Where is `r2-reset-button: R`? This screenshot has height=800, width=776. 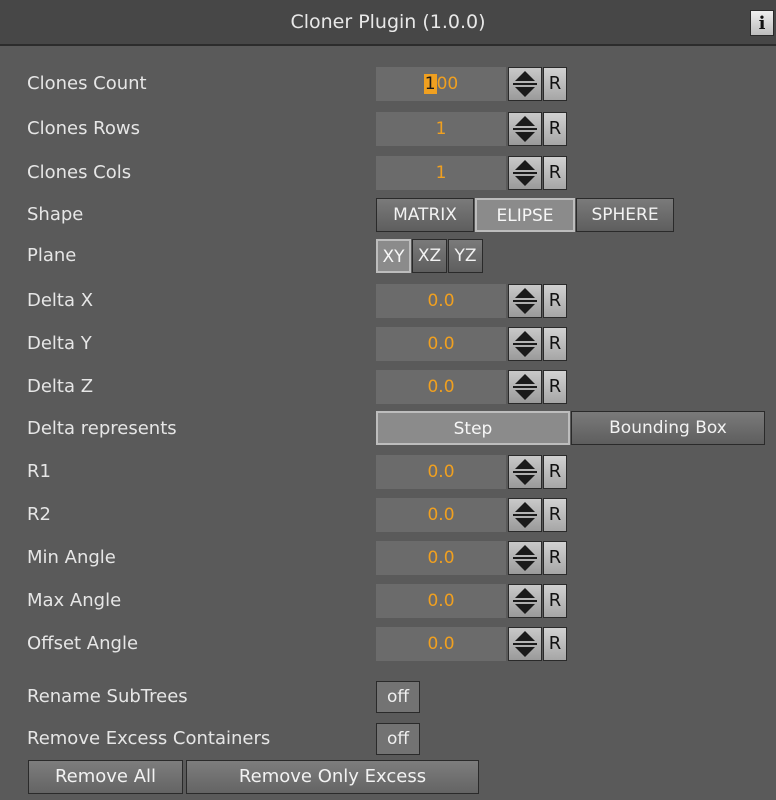 r2-reset-button: R is located at coordinates (555, 515).